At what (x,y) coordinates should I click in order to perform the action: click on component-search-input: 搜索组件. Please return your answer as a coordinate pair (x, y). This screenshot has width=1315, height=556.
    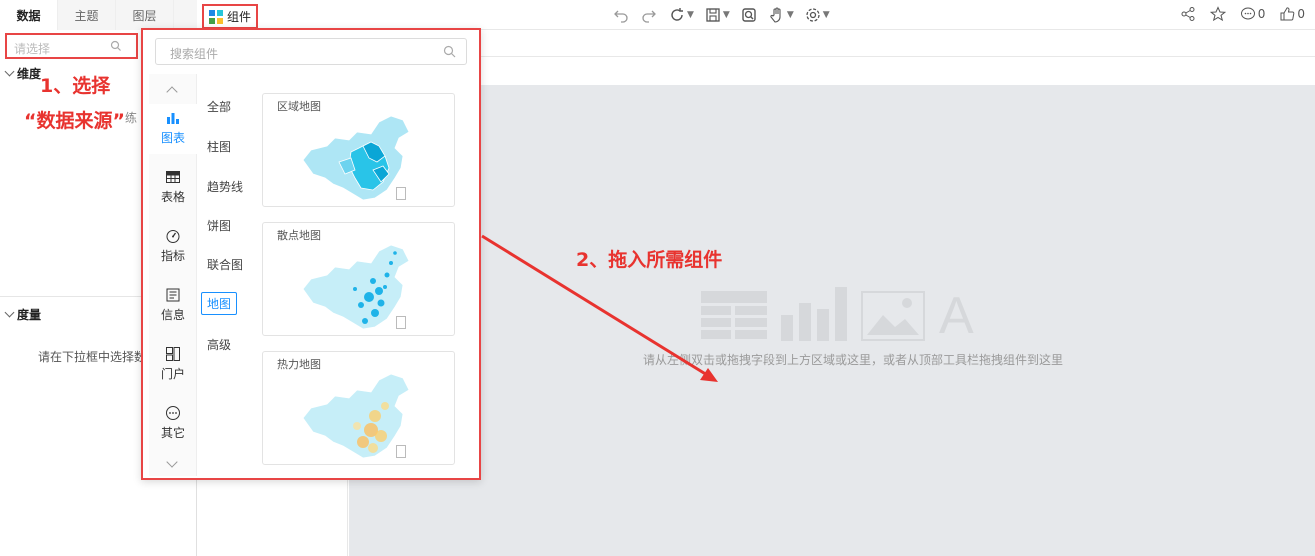
    Looking at the image, I should click on (311, 51).